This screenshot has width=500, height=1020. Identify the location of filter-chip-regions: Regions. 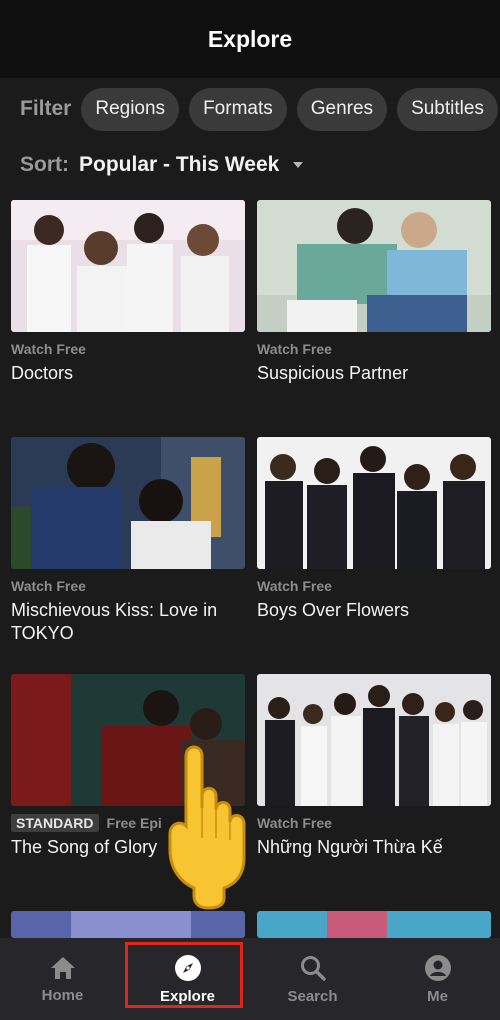
(130, 109).